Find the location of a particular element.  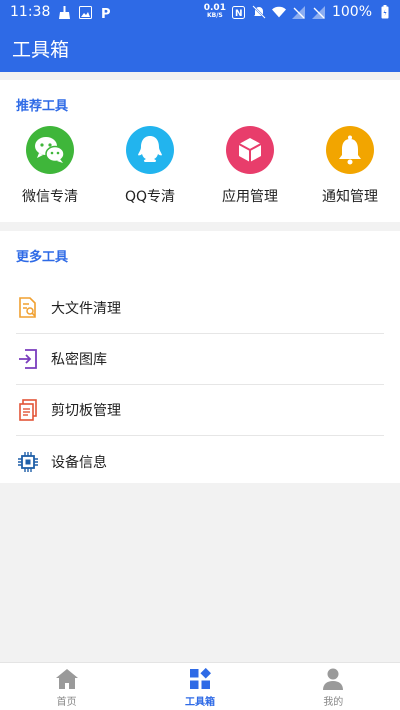

tool-label: 应用管理 is located at coordinates (250, 197).